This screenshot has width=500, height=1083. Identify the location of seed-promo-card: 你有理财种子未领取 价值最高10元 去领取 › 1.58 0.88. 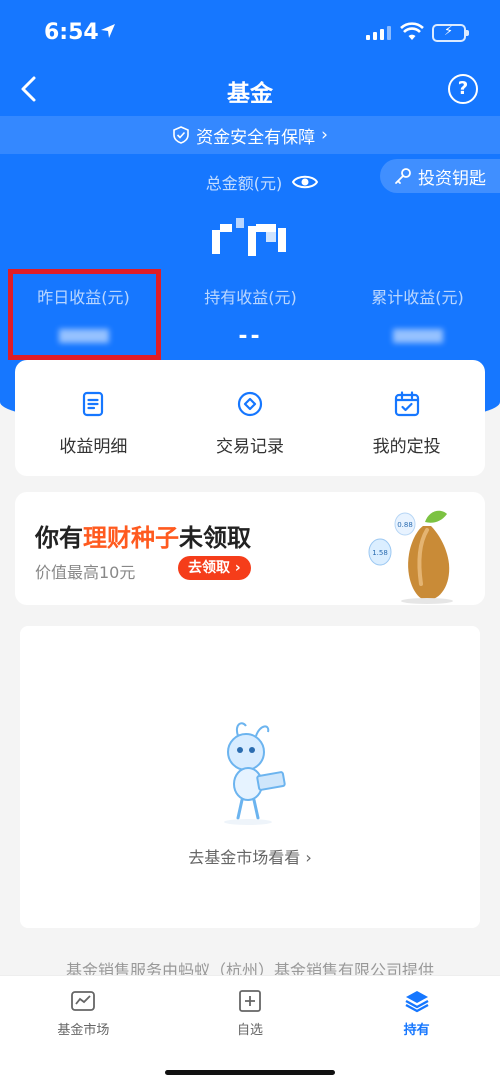
(250, 548).